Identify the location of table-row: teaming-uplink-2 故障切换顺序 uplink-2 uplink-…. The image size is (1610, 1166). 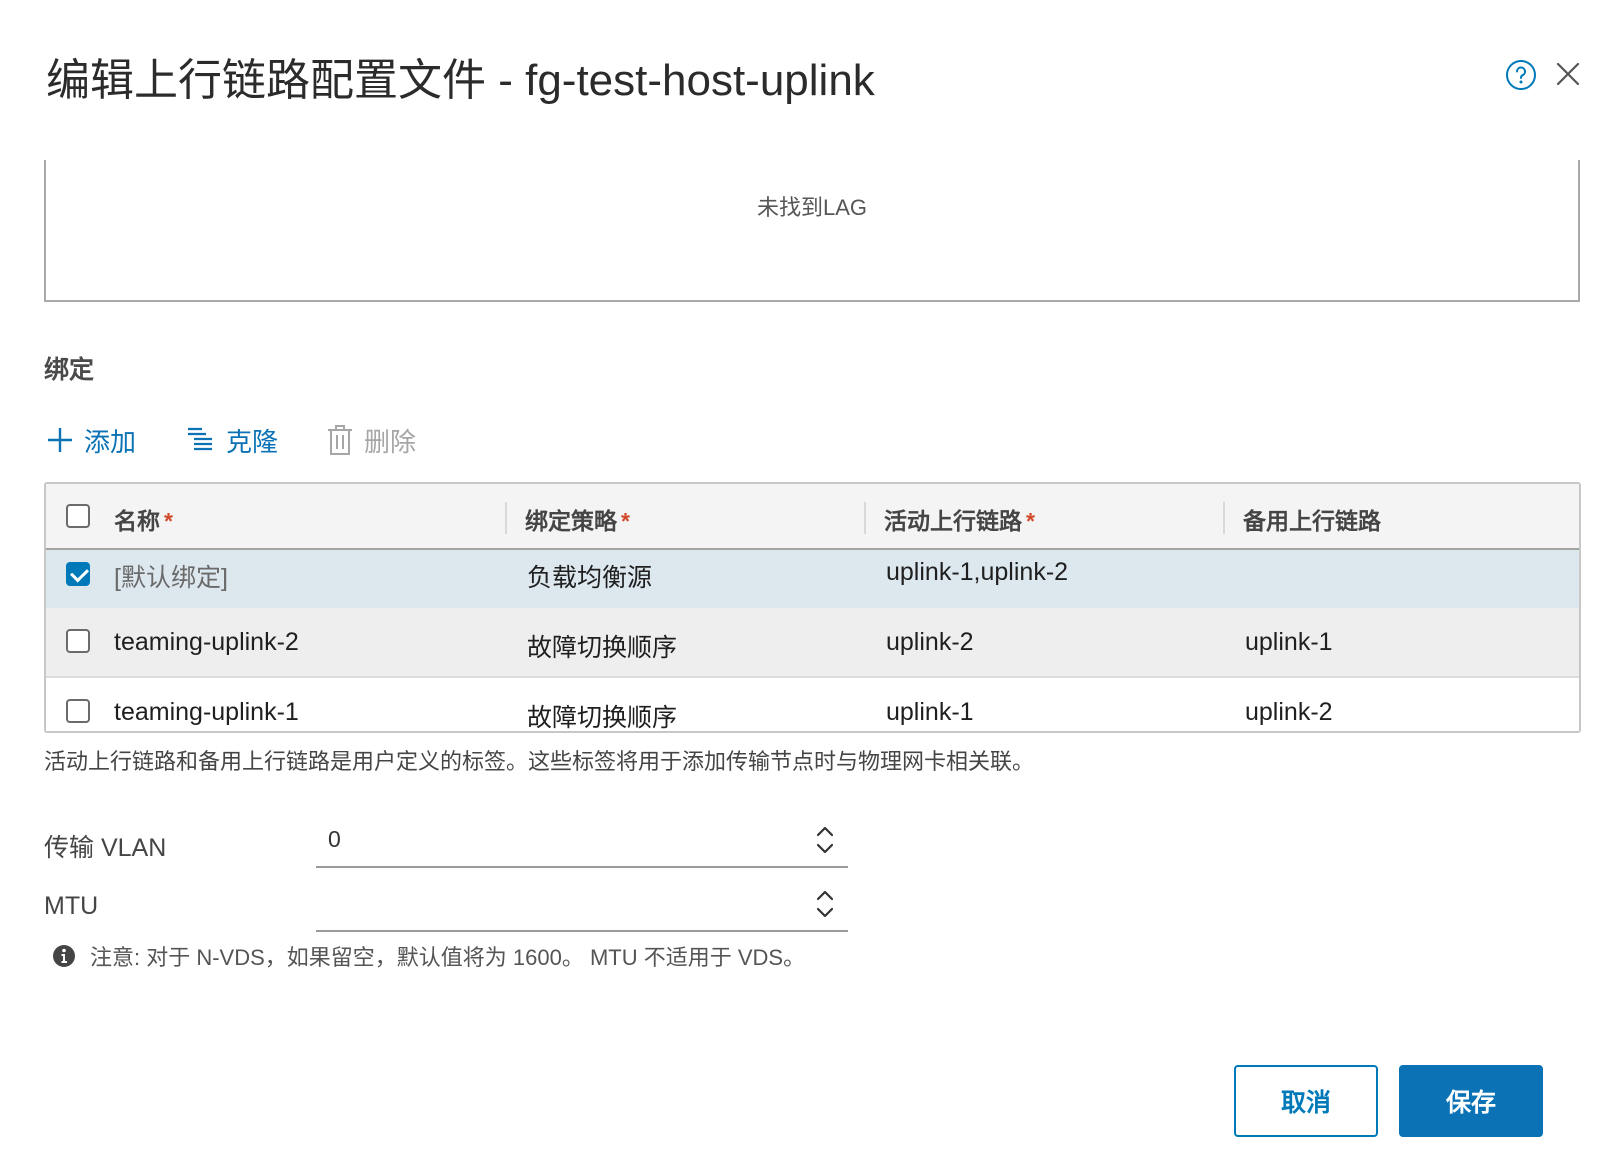
(812, 643).